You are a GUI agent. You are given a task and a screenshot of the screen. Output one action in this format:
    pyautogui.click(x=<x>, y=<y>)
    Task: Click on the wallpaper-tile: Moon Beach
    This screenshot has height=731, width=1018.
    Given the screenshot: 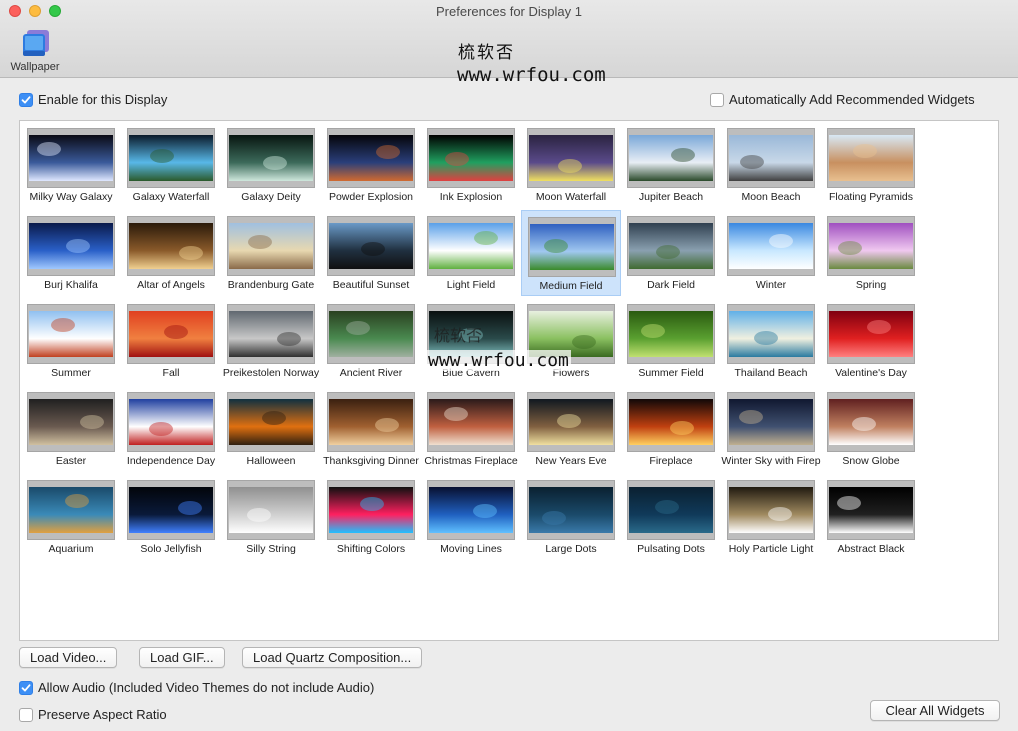 What is the action you would take?
    pyautogui.click(x=771, y=165)
    